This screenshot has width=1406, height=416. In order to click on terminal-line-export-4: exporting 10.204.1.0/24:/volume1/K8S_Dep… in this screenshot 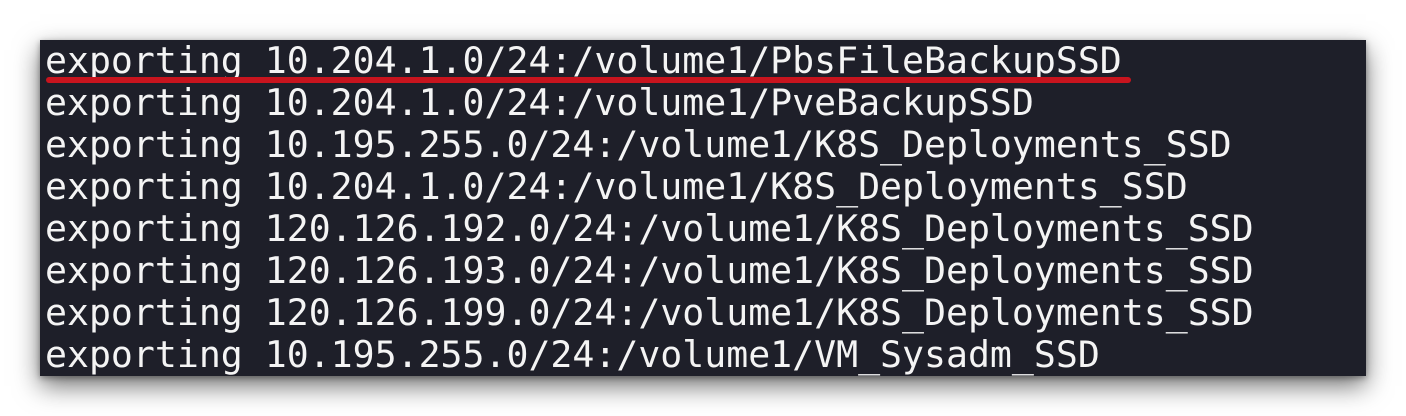, I will do `click(616, 186)`.